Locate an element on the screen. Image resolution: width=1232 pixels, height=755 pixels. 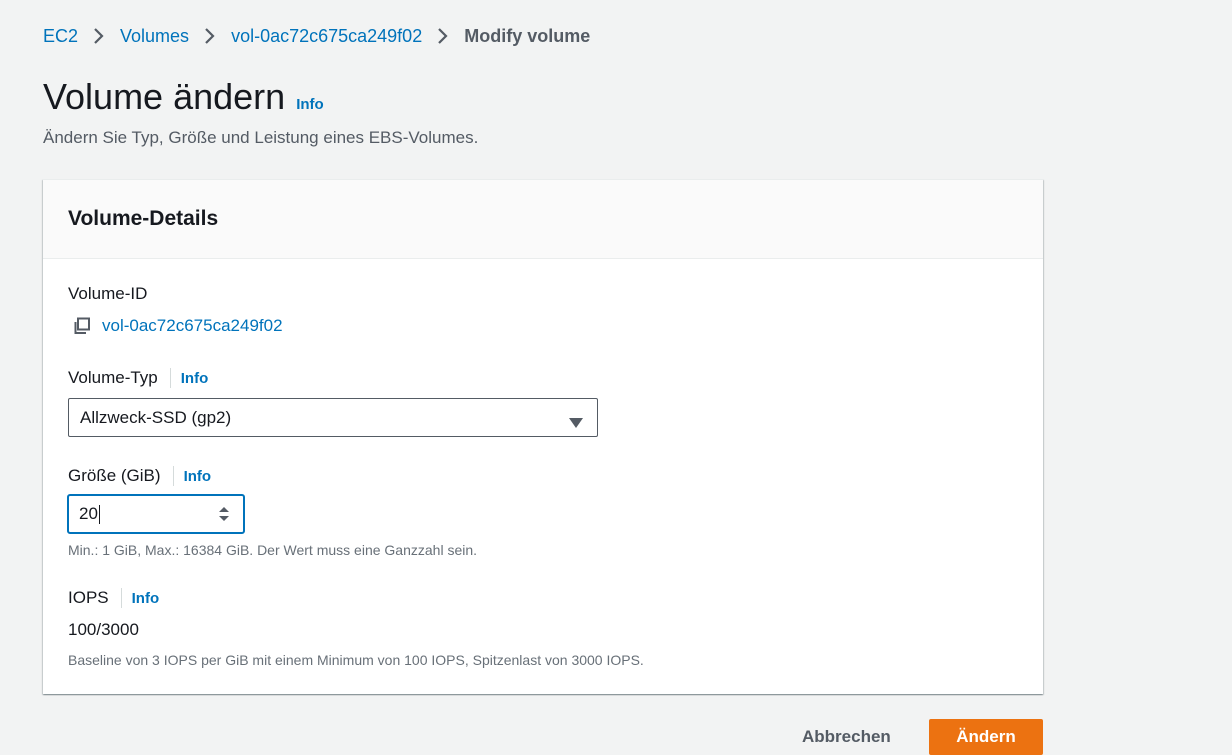
breadcrumb-volumes: Volumes is located at coordinates (154, 36).